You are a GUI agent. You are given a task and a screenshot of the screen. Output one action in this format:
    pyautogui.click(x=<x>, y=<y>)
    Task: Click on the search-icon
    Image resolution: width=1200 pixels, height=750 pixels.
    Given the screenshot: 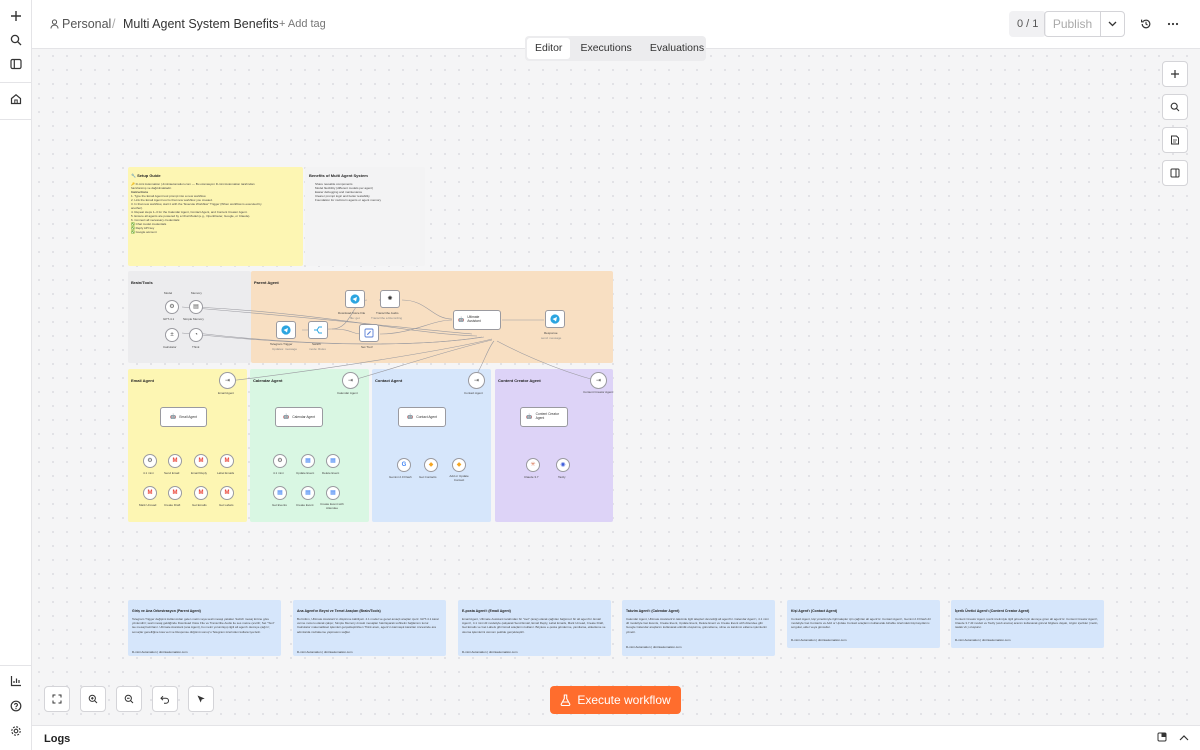 What is the action you would take?
    pyautogui.click(x=16, y=40)
    